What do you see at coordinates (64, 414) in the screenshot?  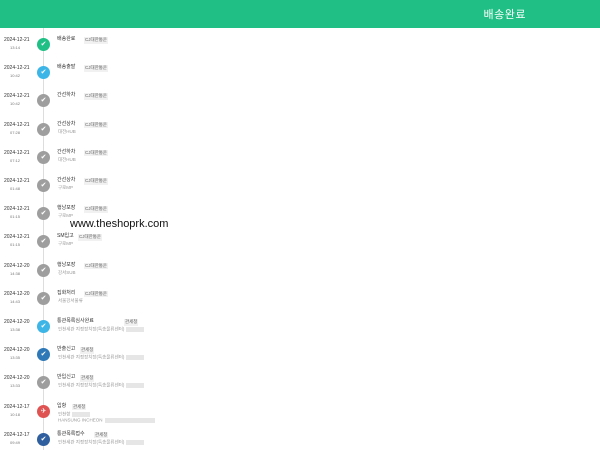 I see `event-location-text: 인천항` at bounding box center [64, 414].